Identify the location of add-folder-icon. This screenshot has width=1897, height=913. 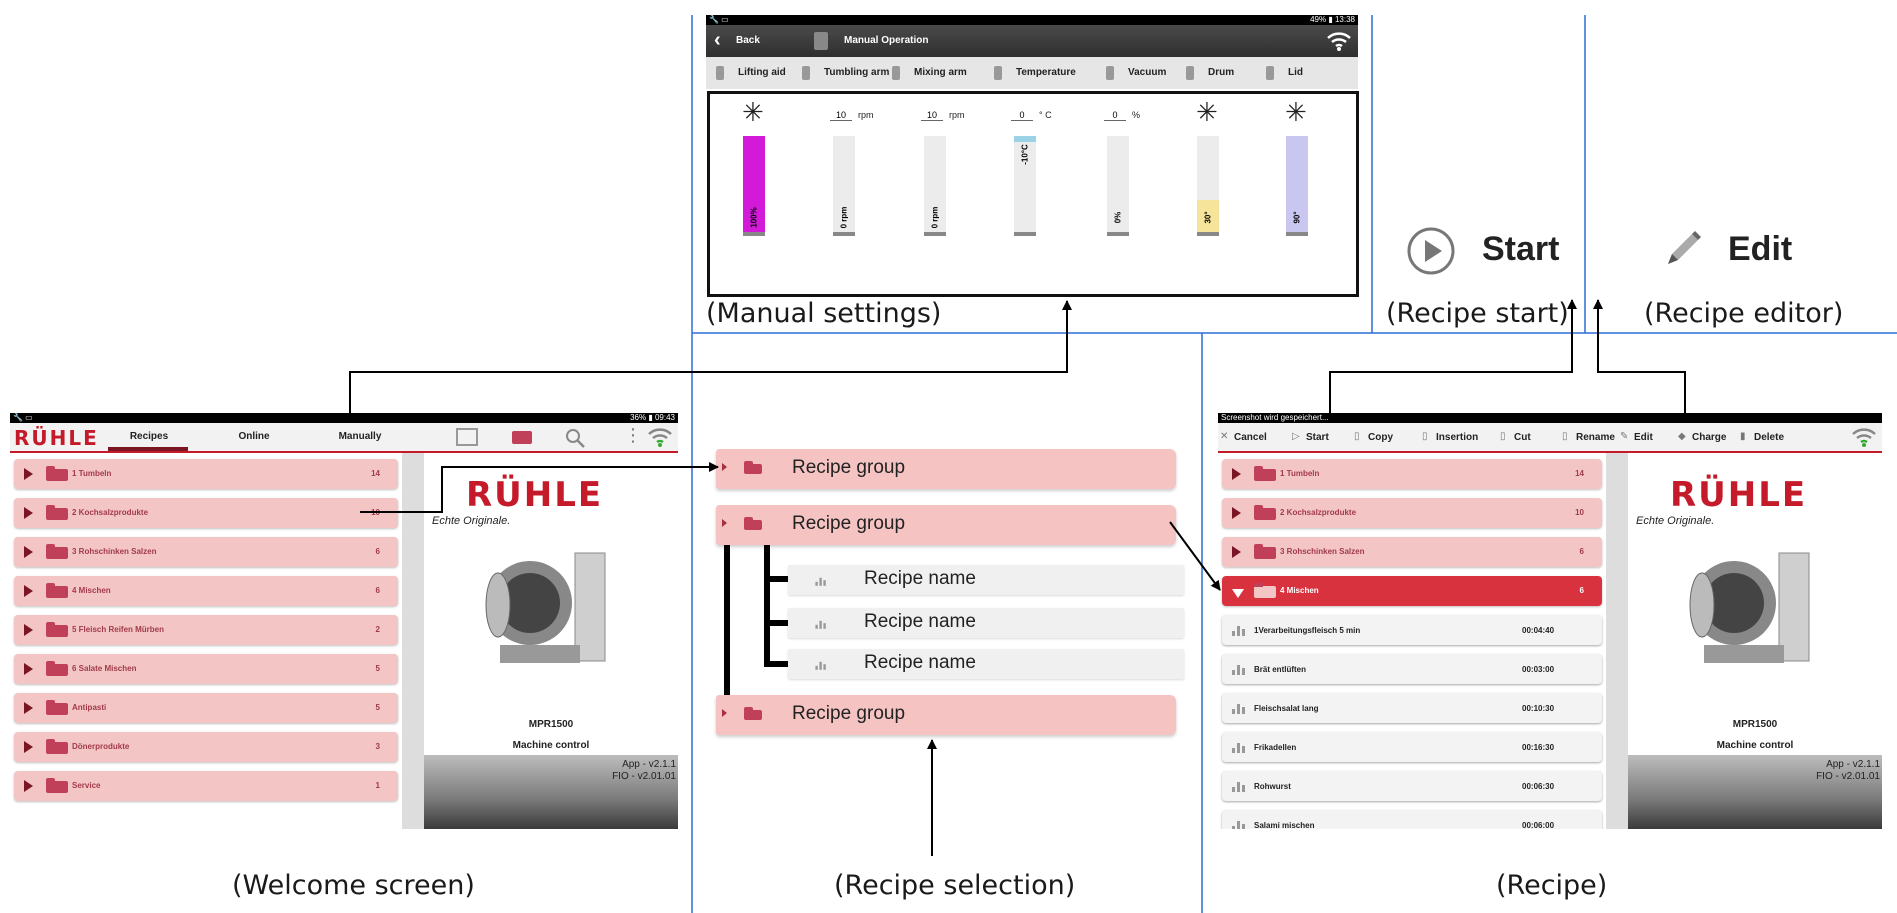
(522, 437).